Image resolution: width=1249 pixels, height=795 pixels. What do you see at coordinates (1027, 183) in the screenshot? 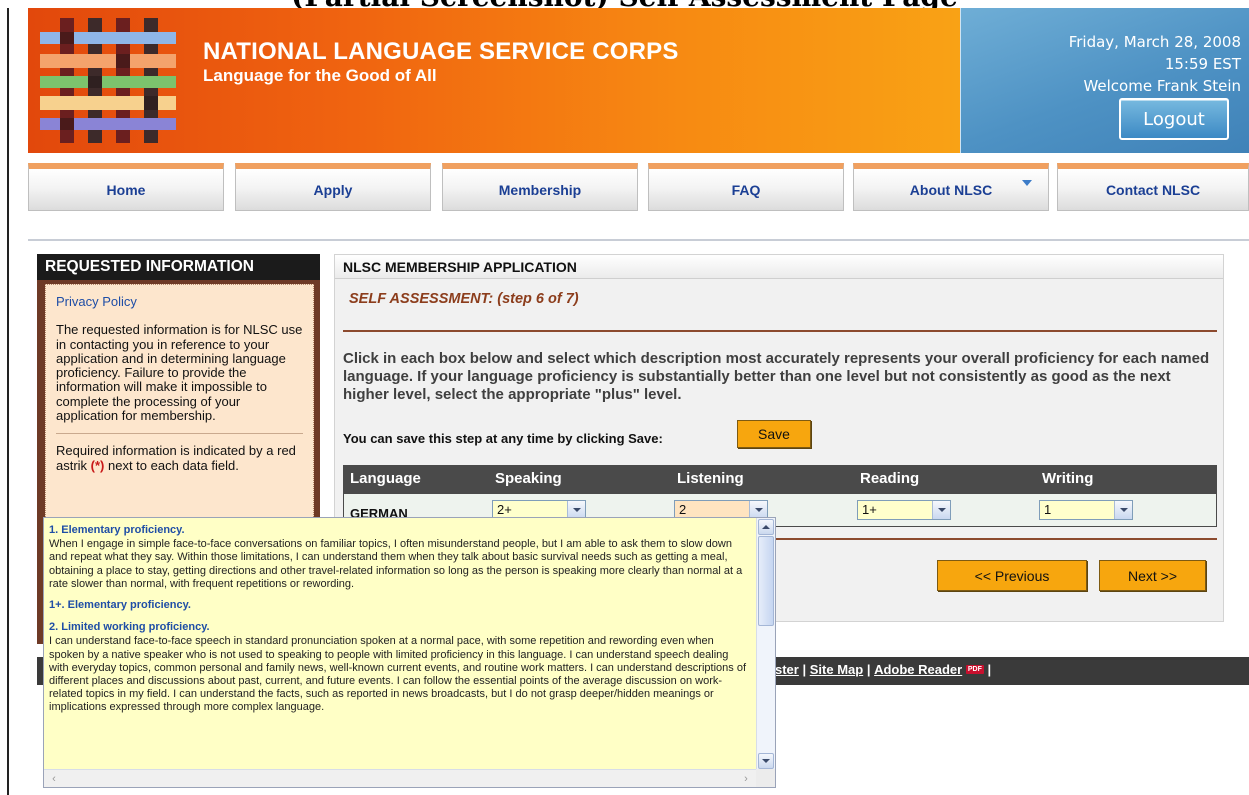
I see `dropdown-arrow-icon` at bounding box center [1027, 183].